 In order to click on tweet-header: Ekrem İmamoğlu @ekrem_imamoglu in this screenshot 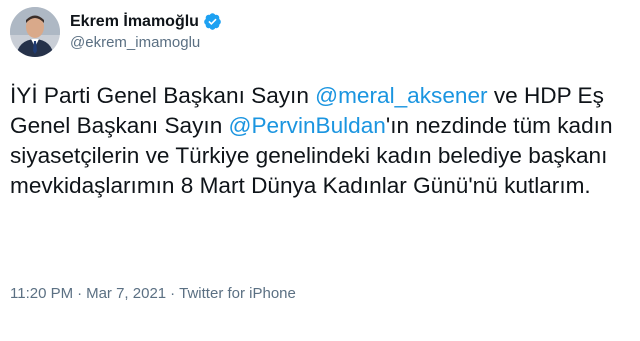, I will do `click(116, 32)`.